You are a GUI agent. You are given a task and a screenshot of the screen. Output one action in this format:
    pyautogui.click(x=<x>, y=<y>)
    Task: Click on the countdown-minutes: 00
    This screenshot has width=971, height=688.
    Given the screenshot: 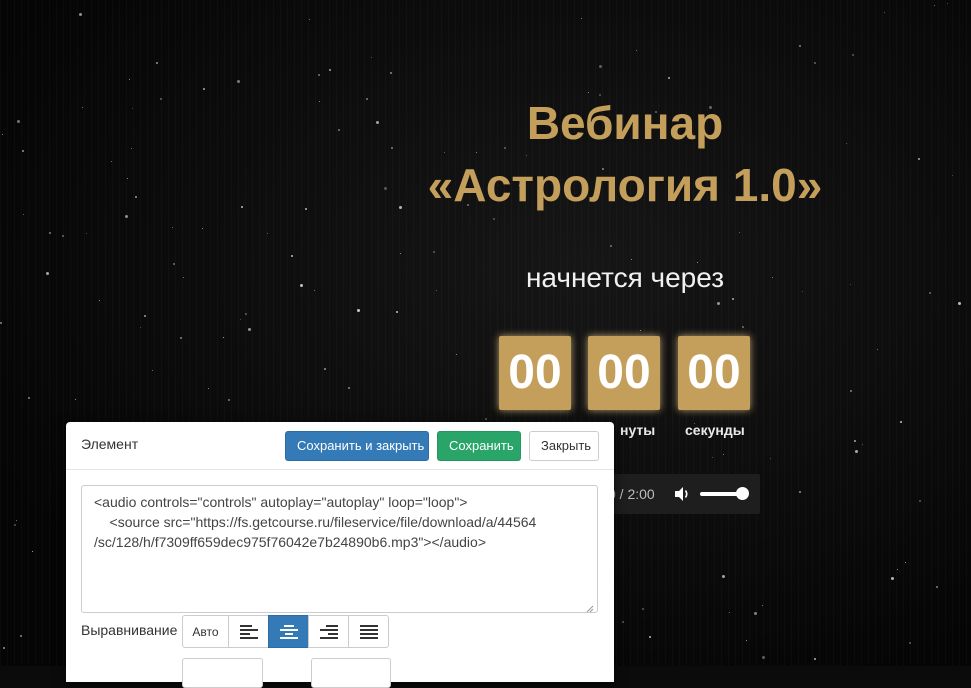 What is the action you would take?
    pyautogui.click(x=624, y=373)
    